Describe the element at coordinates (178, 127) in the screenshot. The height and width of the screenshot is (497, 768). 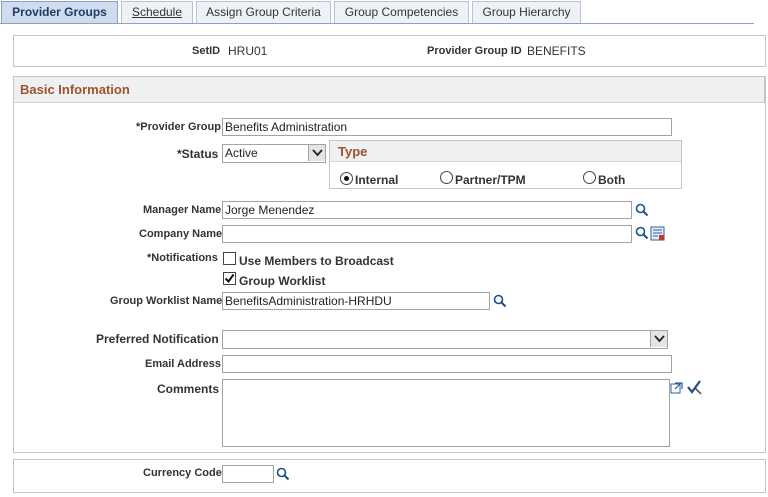
I see `provider-group-label: *Provider Group` at that location.